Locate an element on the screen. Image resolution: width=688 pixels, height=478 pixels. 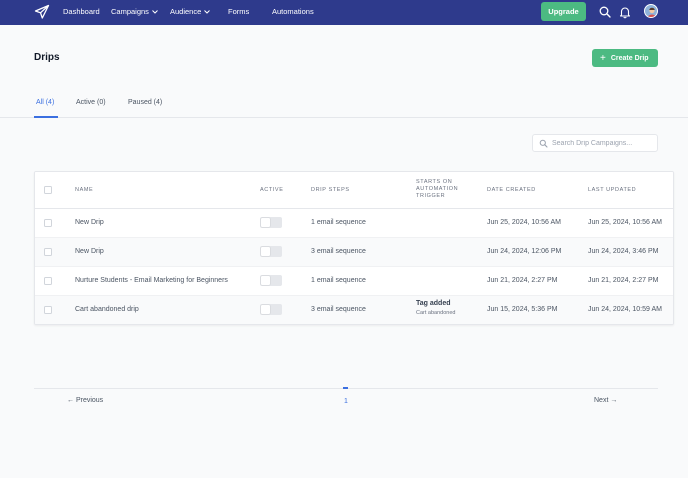
nav-item-label: Forms is located at coordinates (239, 11).